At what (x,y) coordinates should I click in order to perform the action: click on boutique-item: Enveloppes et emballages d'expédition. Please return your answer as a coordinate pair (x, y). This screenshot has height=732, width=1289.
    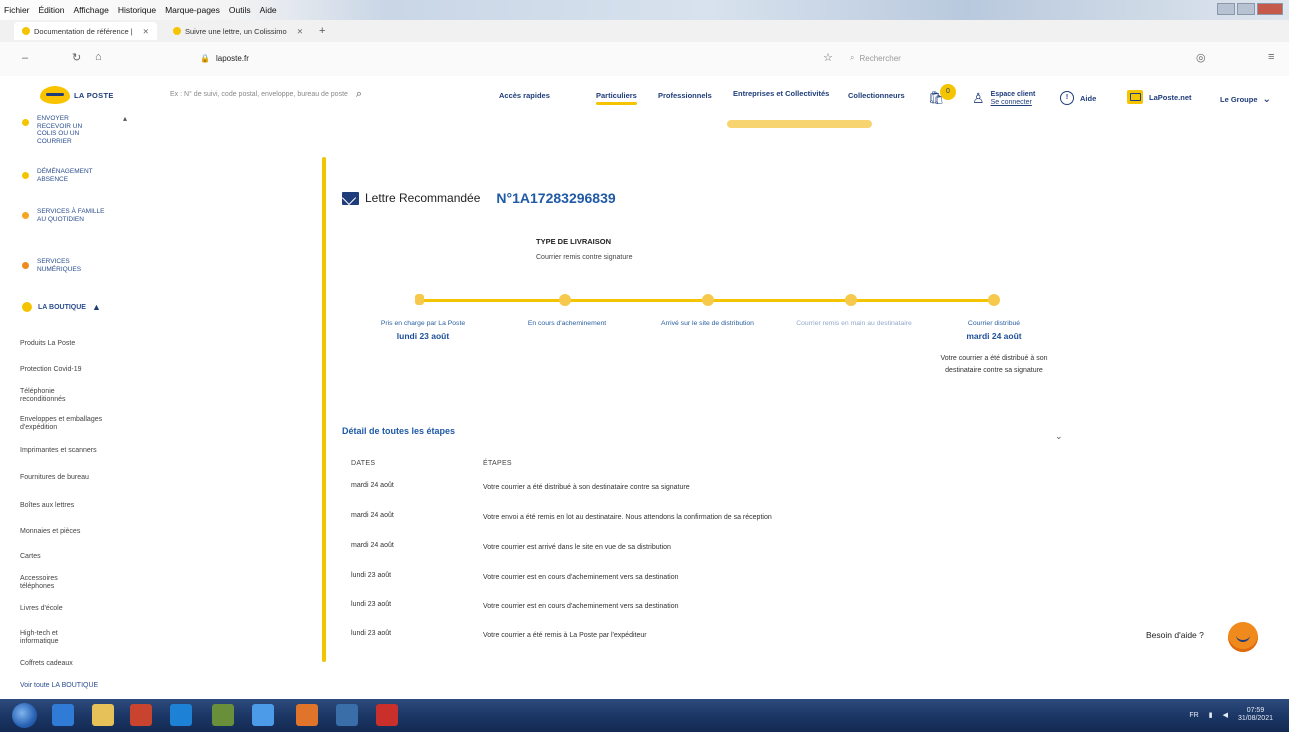
    Looking at the image, I should click on (66, 424).